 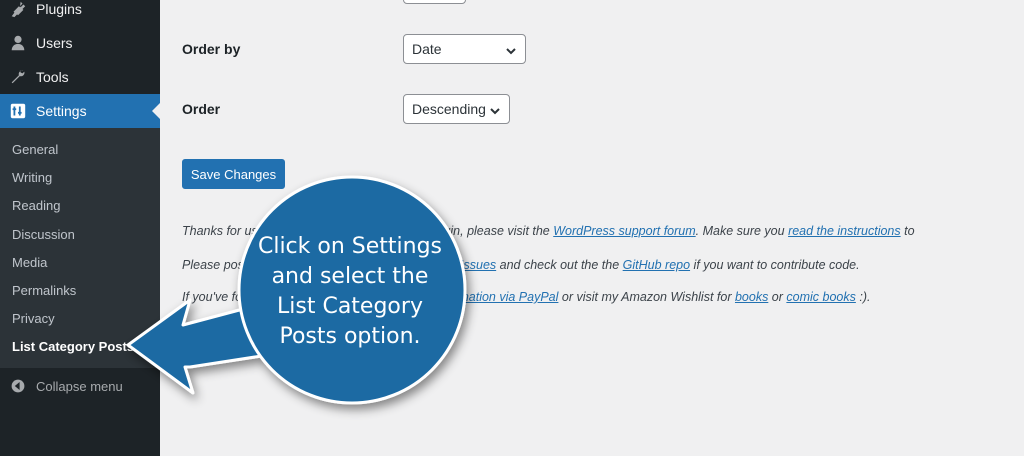 What do you see at coordinates (18, 77) in the screenshot?
I see `wrench-icon` at bounding box center [18, 77].